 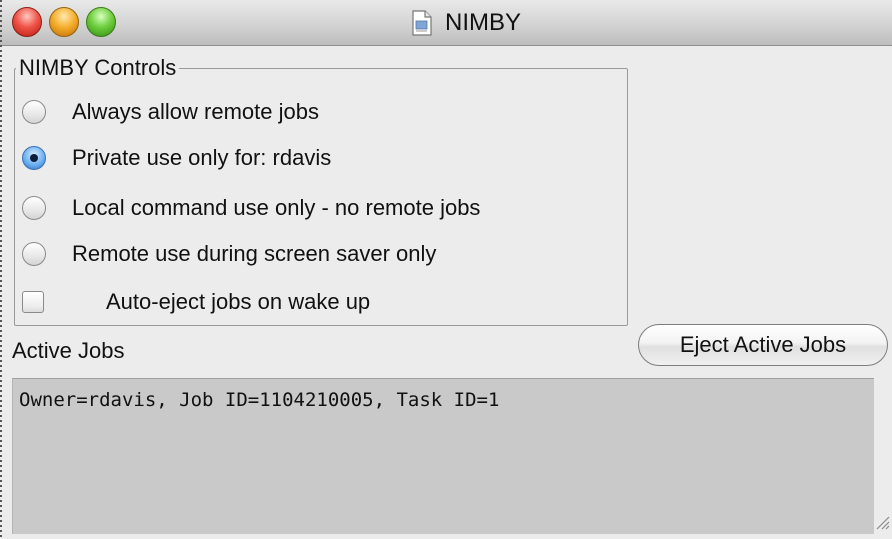 I want to click on radio-button-selected, so click(x=34, y=158).